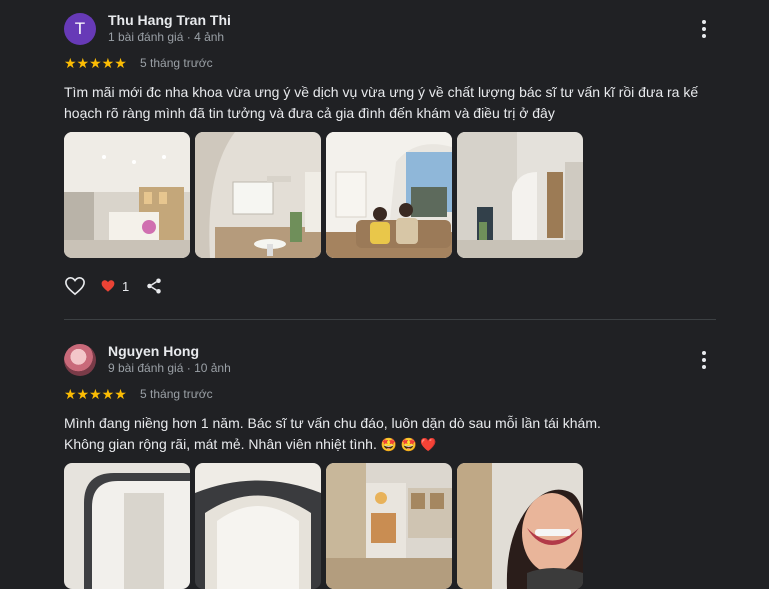  What do you see at coordinates (108, 286) in the screenshot?
I see `heart-icon` at bounding box center [108, 286].